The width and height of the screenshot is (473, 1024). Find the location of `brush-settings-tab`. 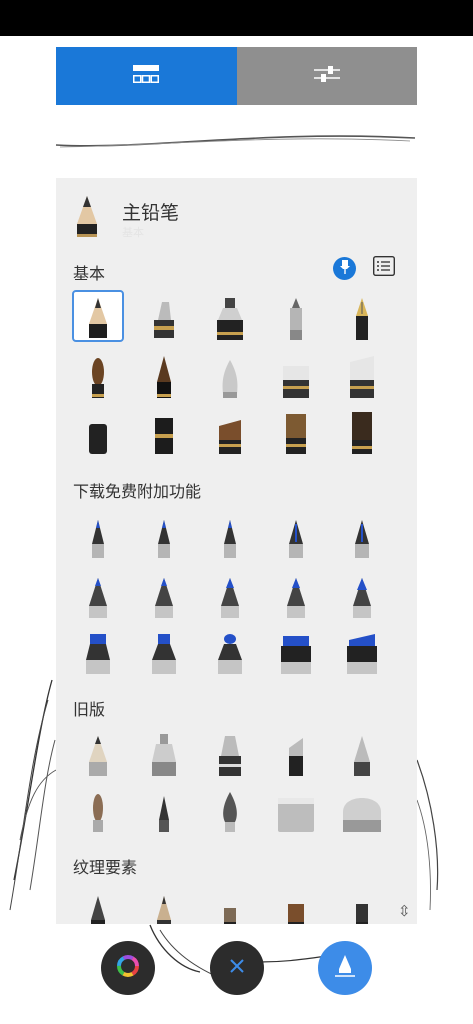

brush-settings-tab is located at coordinates (326, 76).